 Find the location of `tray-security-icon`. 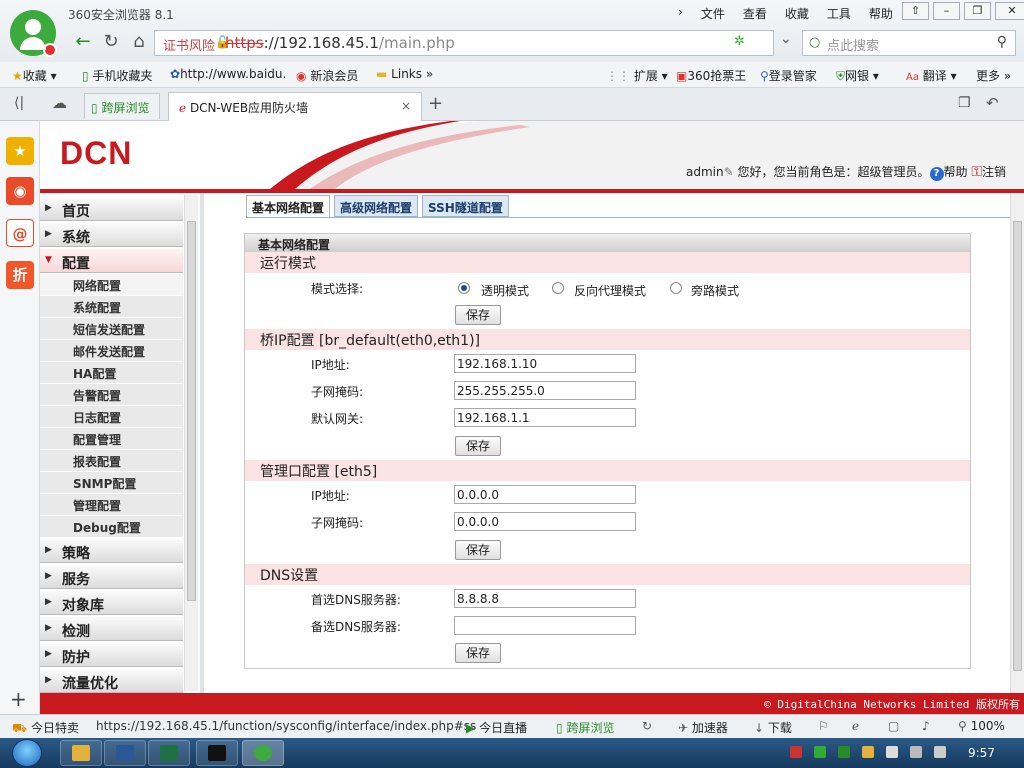

tray-security-icon is located at coordinates (820, 752).